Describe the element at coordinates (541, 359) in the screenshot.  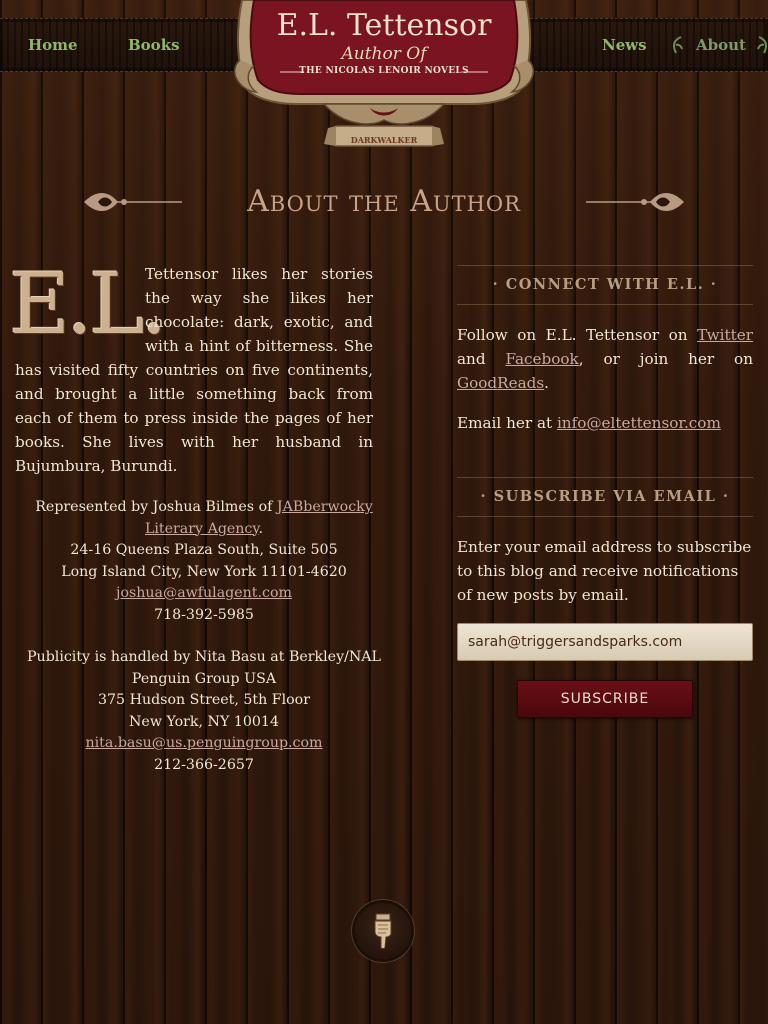
I see `facebook-link: Facebook` at that location.